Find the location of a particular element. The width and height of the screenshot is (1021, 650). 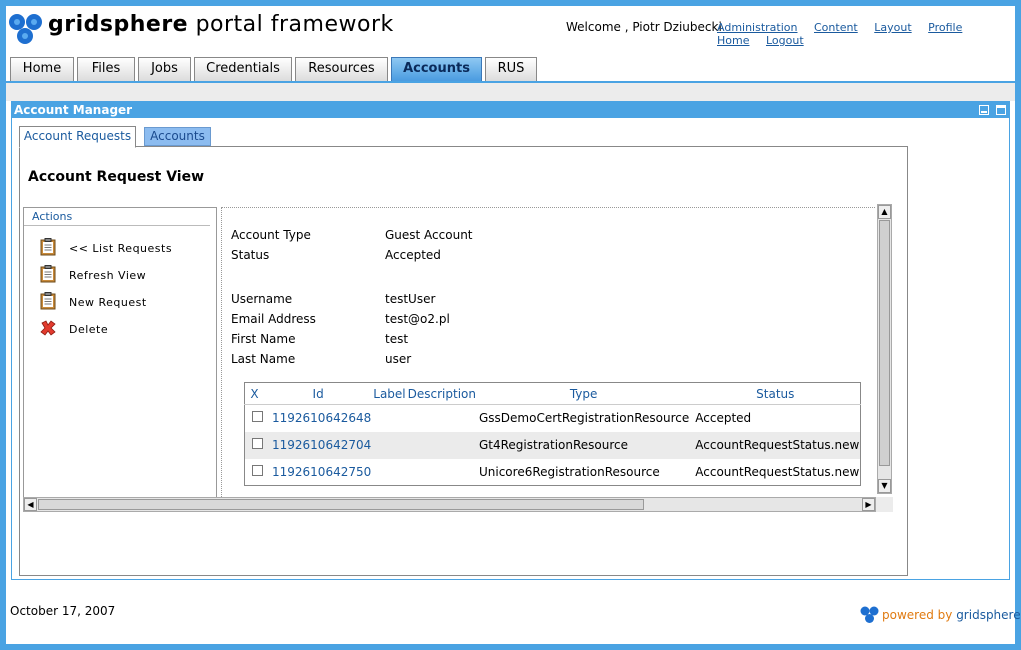

scrollbar-corner is located at coordinates (884, 504).